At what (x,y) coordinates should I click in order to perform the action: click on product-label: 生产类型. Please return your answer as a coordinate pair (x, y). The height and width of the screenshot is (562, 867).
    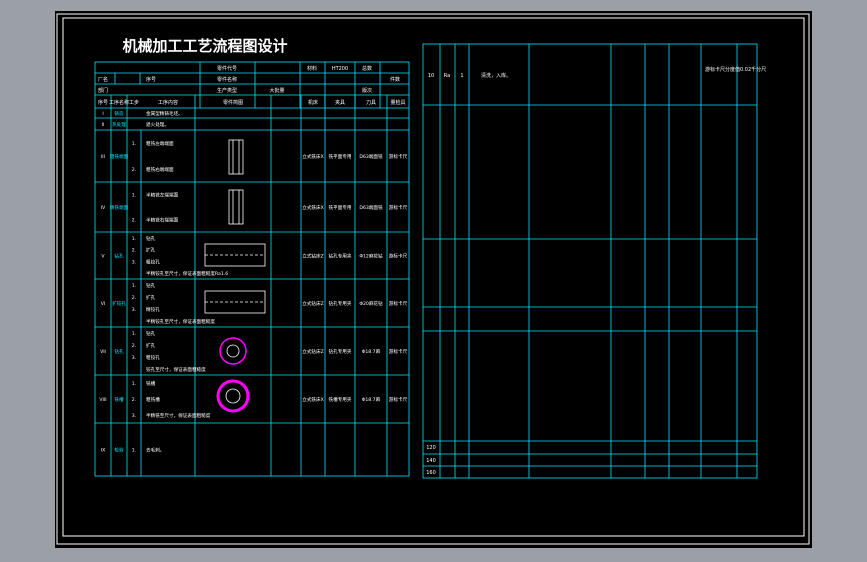
    Looking at the image, I should click on (227, 90).